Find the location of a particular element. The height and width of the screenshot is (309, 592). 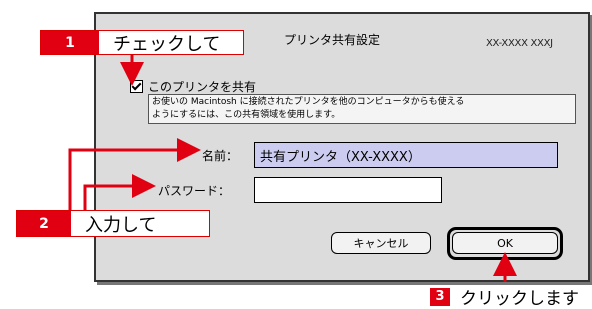

step-2-text: 入力して is located at coordinates (121, 225).